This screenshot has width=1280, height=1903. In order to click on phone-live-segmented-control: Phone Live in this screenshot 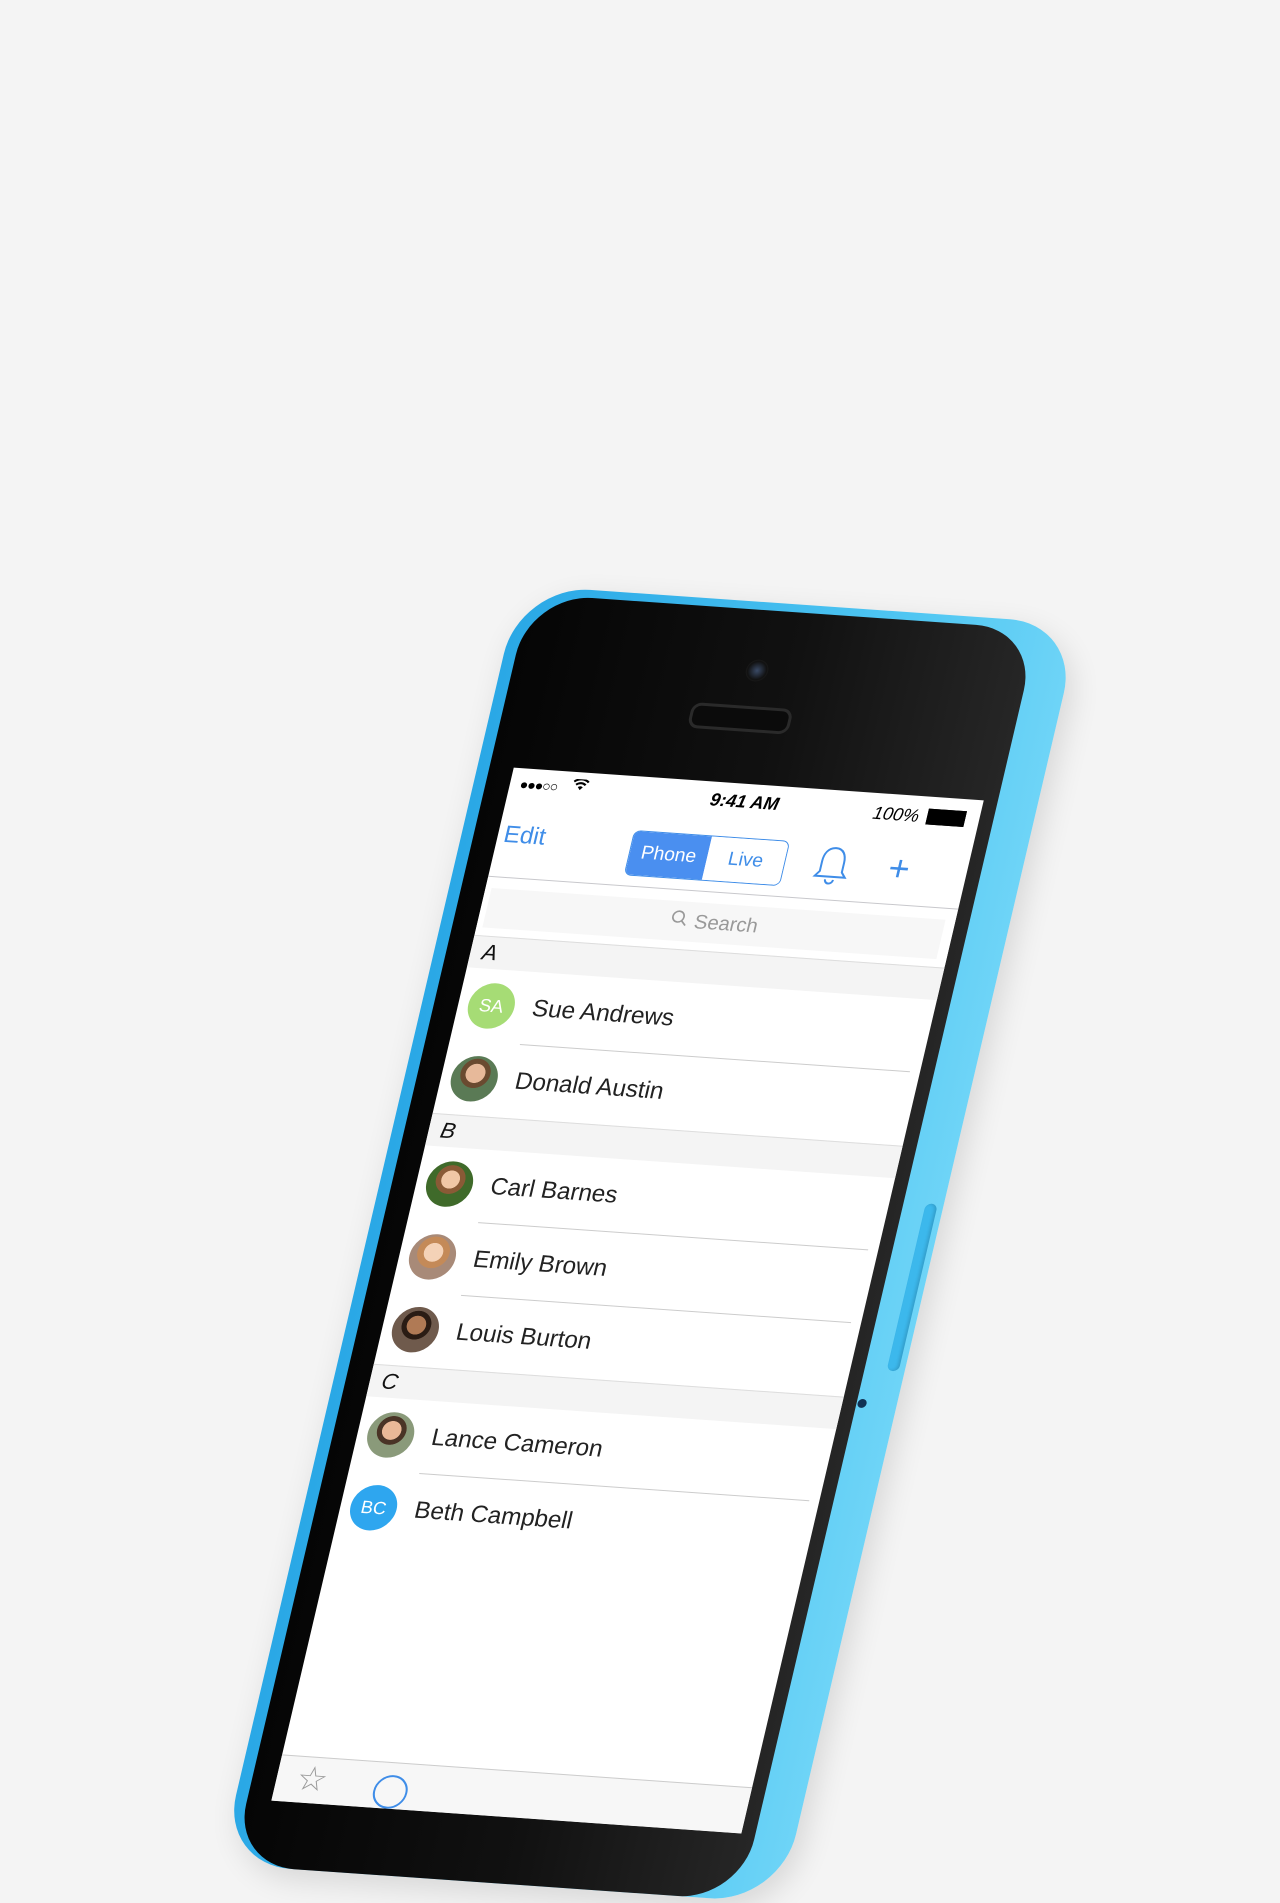, I will do `click(707, 858)`.